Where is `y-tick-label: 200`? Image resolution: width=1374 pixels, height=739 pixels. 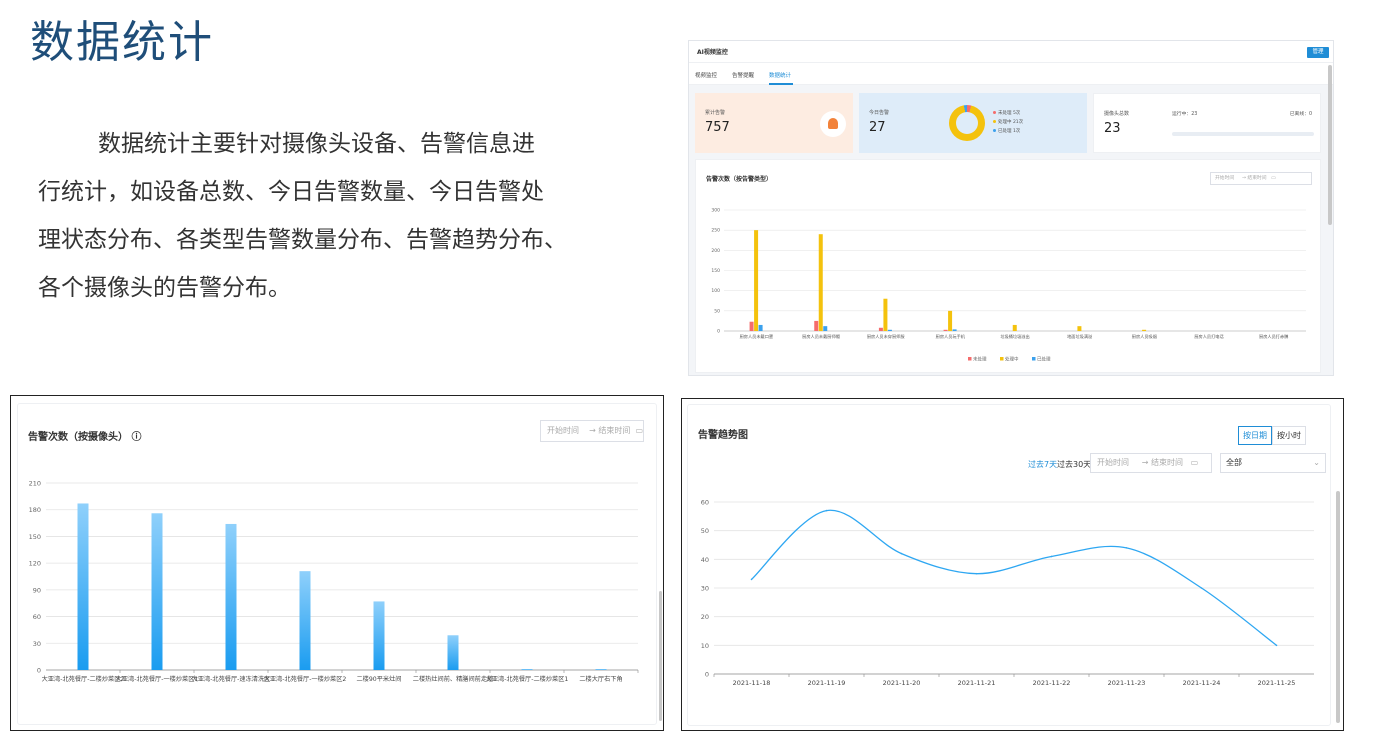
y-tick-label: 200 is located at coordinates (715, 251).